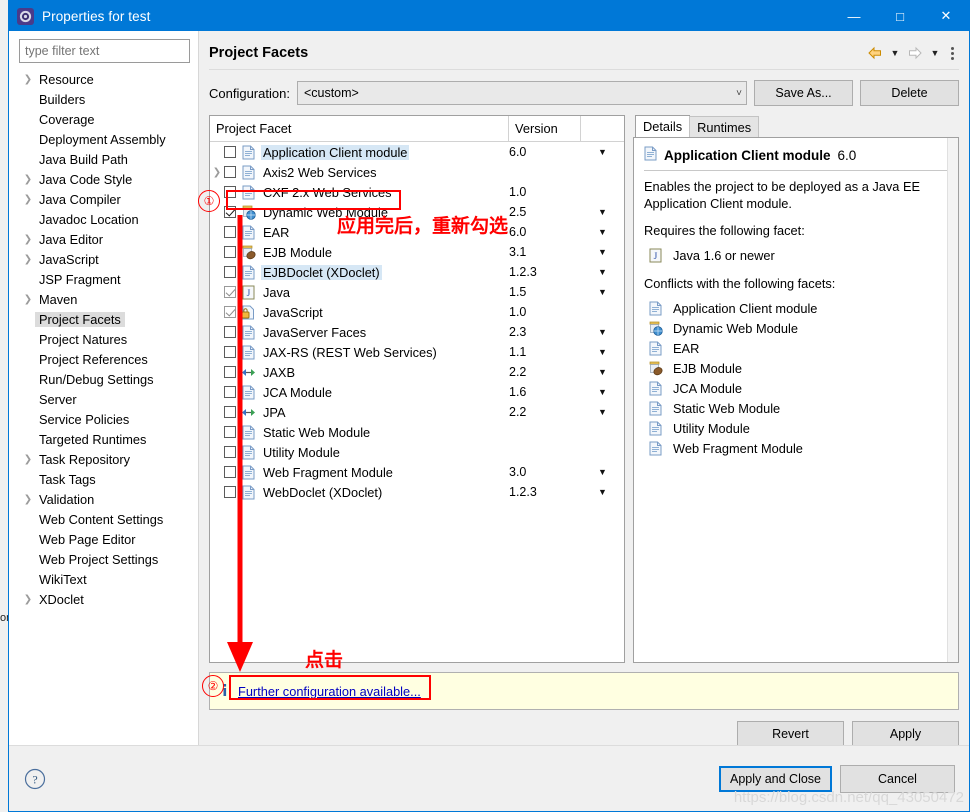  What do you see at coordinates (103, 559) in the screenshot?
I see `sidebar-item-web-project-settings: Web Project Settings` at bounding box center [103, 559].